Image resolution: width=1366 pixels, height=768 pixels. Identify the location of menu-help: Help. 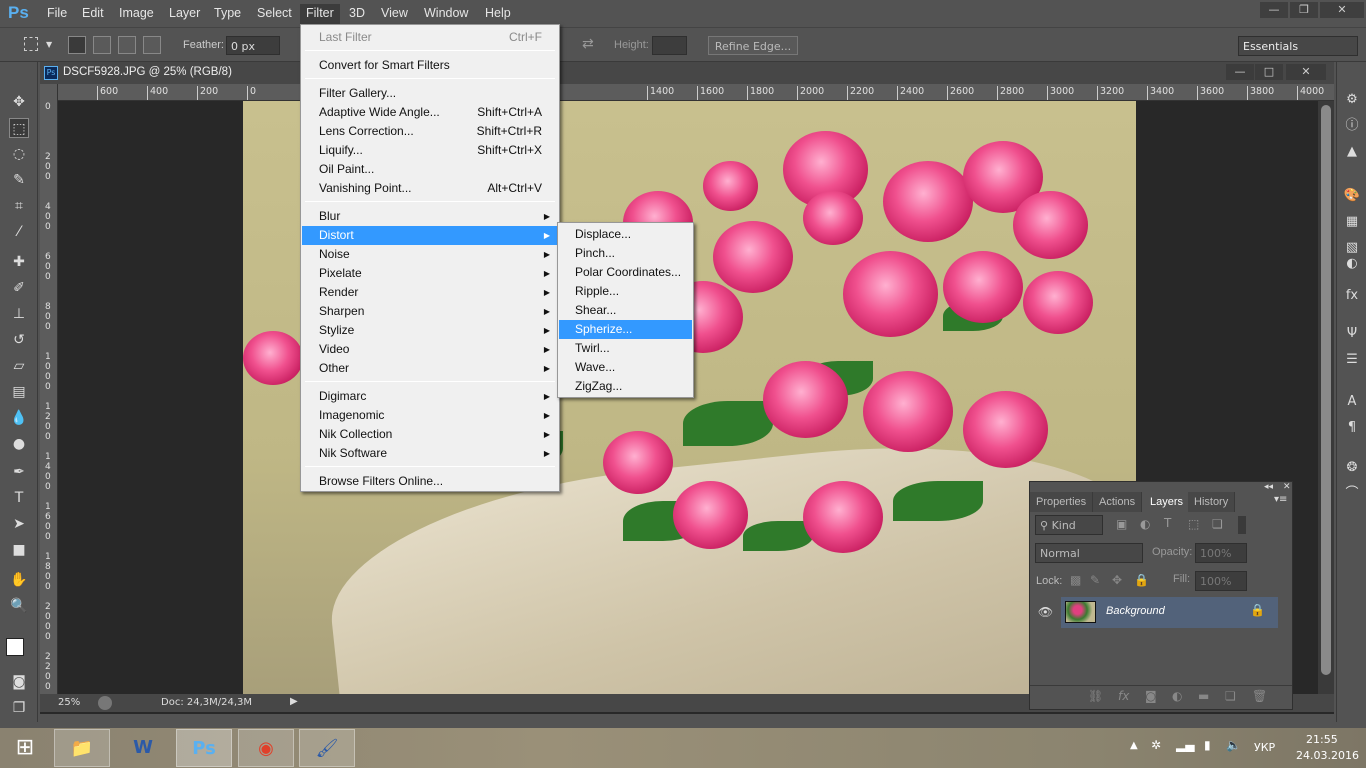
(498, 13).